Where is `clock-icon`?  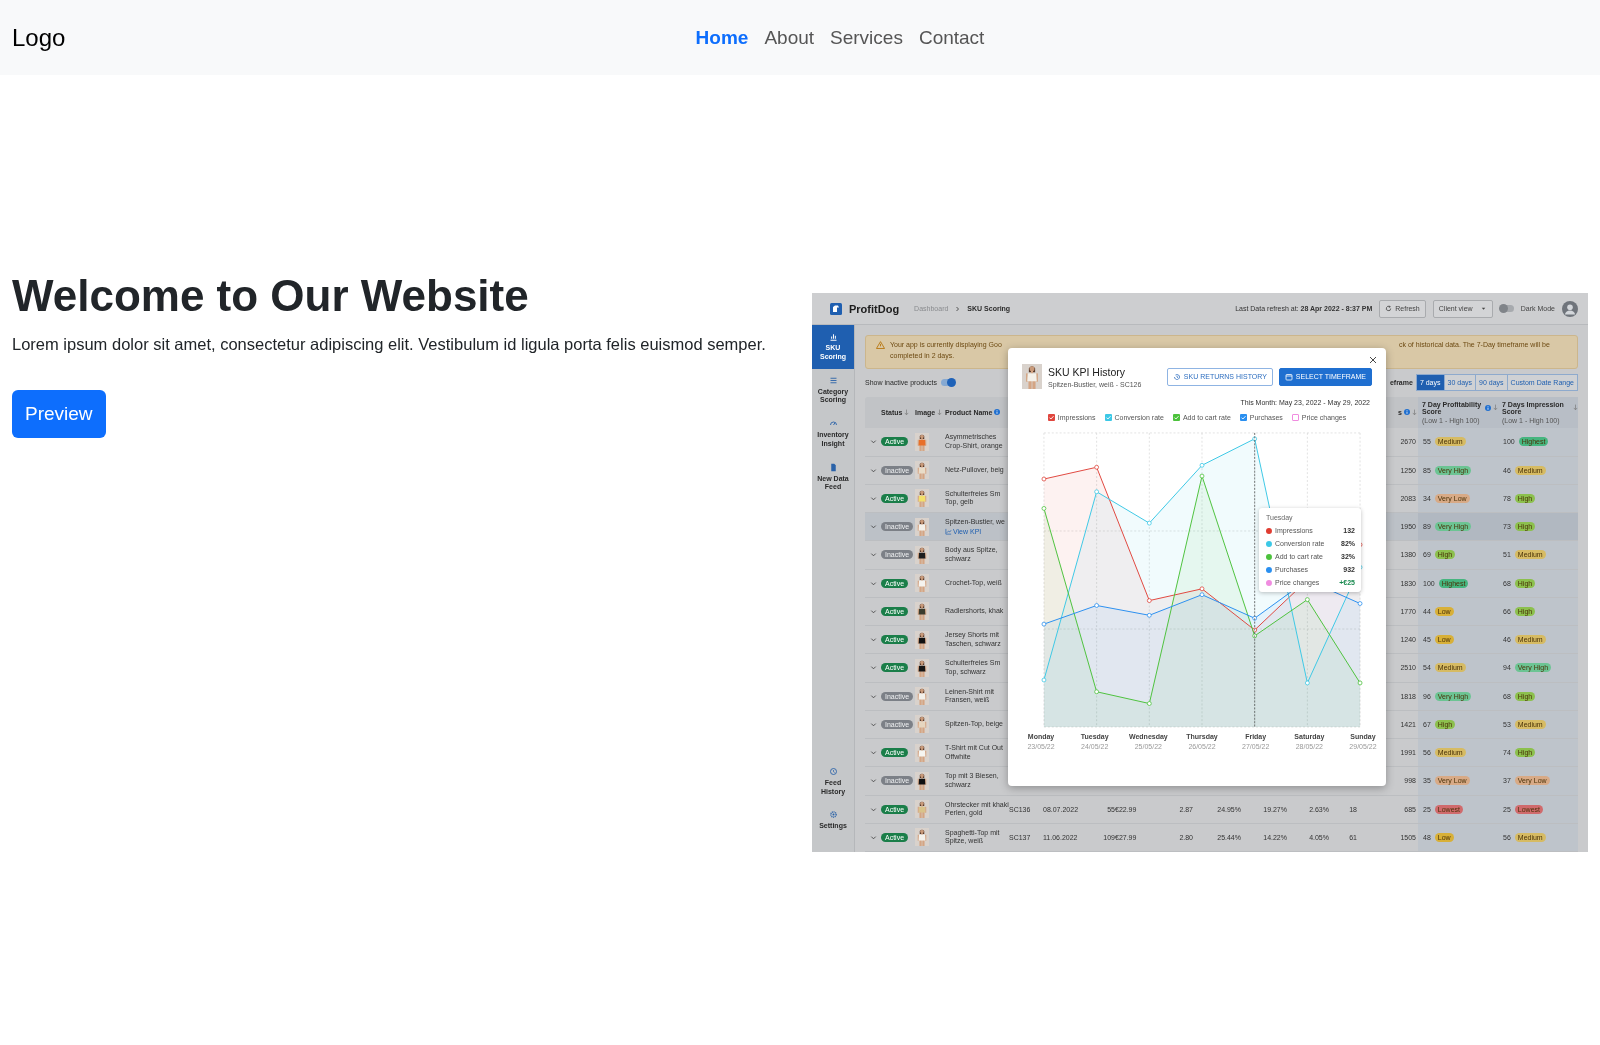 clock-icon is located at coordinates (833, 771).